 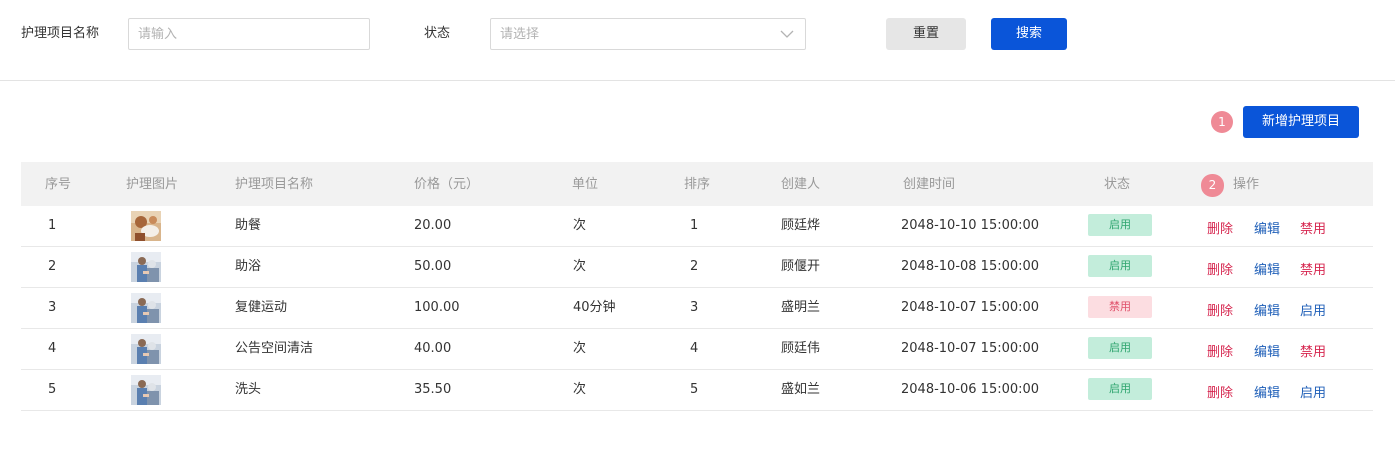 I want to click on header-index: 序号, so click(x=58, y=184).